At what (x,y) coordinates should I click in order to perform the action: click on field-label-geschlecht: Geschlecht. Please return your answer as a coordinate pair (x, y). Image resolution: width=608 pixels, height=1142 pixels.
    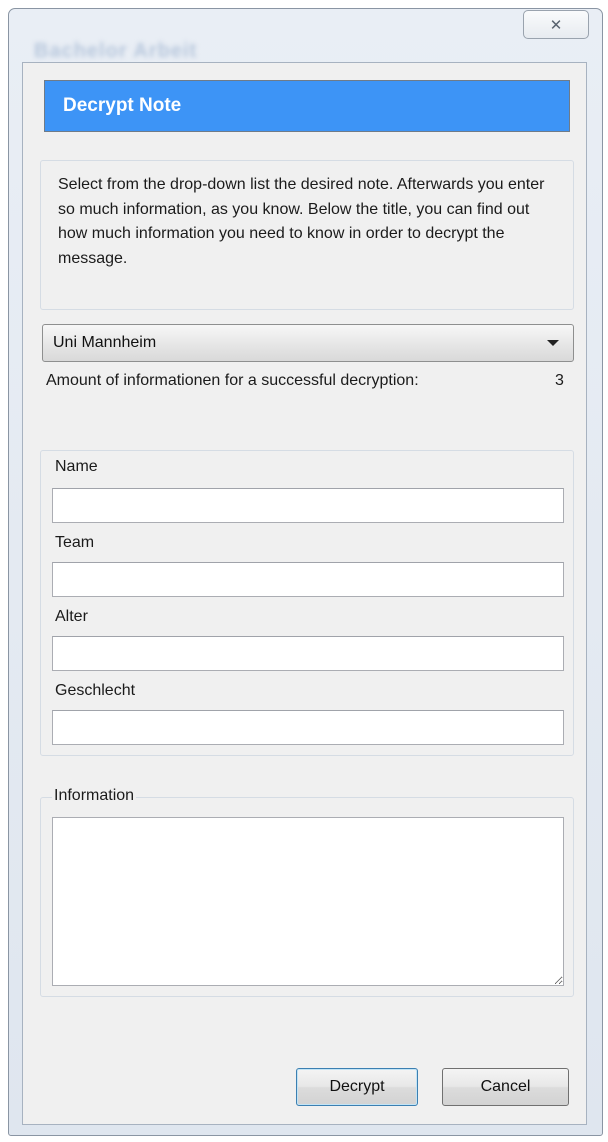
    Looking at the image, I should click on (95, 690).